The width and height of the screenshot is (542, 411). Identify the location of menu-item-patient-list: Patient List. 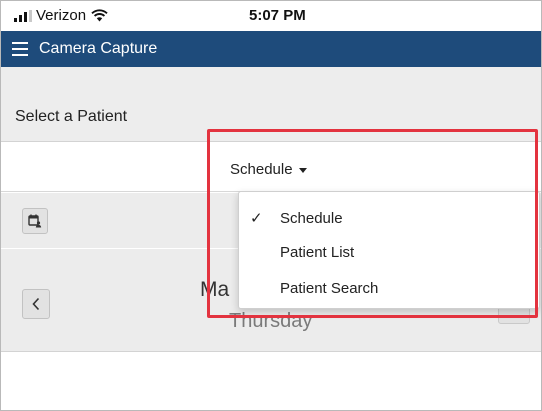
(389, 253).